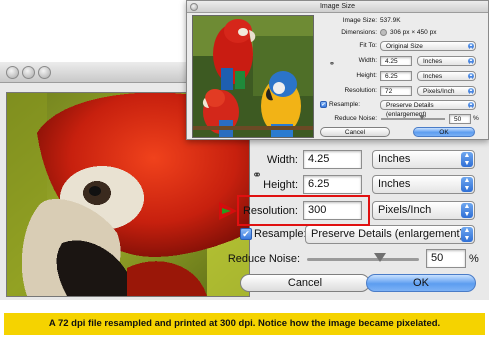 The image size is (489, 338). I want to click on red-green-arrow-icon, so click(228, 211).